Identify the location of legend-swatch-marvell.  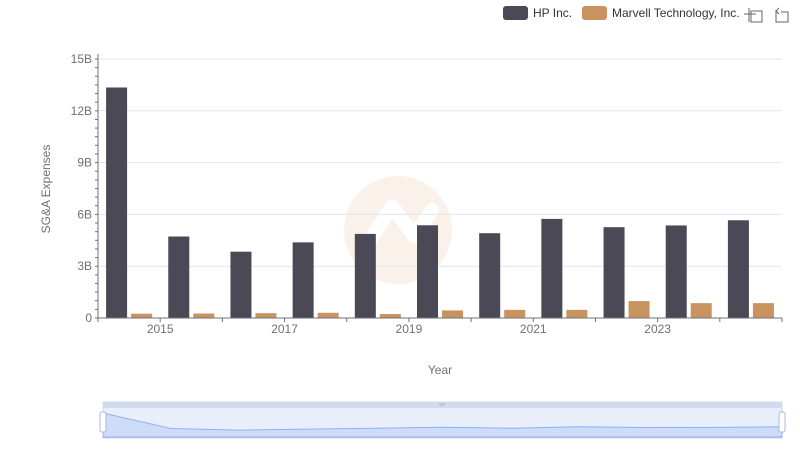
(594, 13).